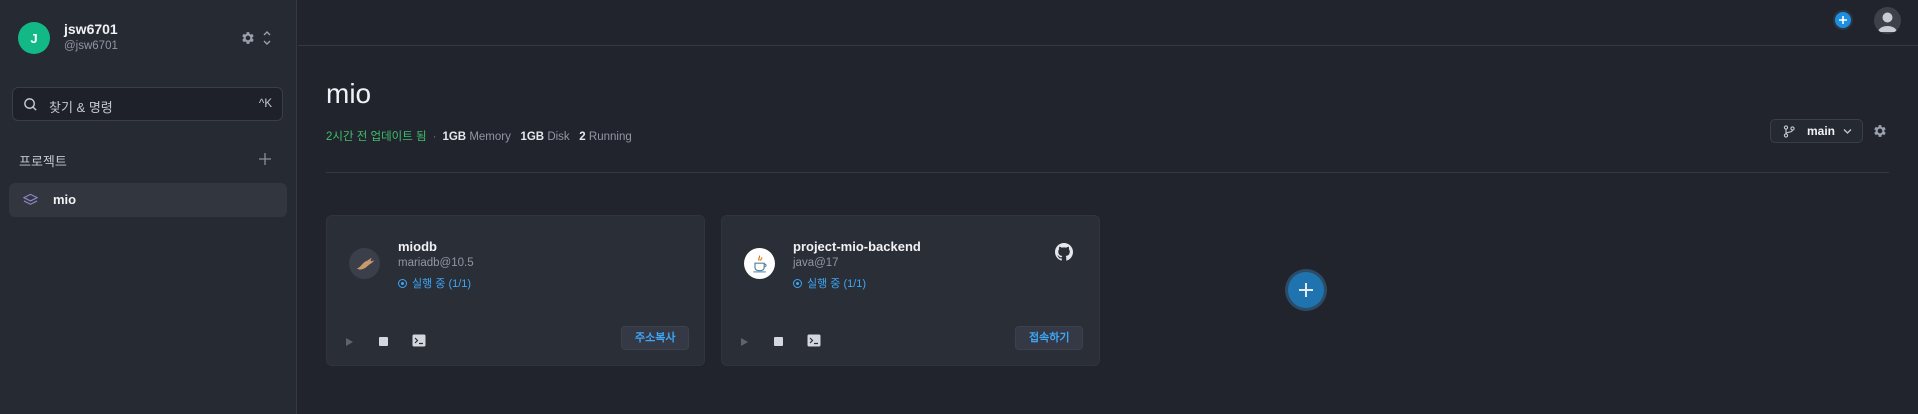 The image size is (1918, 414). Describe the element at coordinates (610, 137) in the screenshot. I see `running-label: Running` at that location.